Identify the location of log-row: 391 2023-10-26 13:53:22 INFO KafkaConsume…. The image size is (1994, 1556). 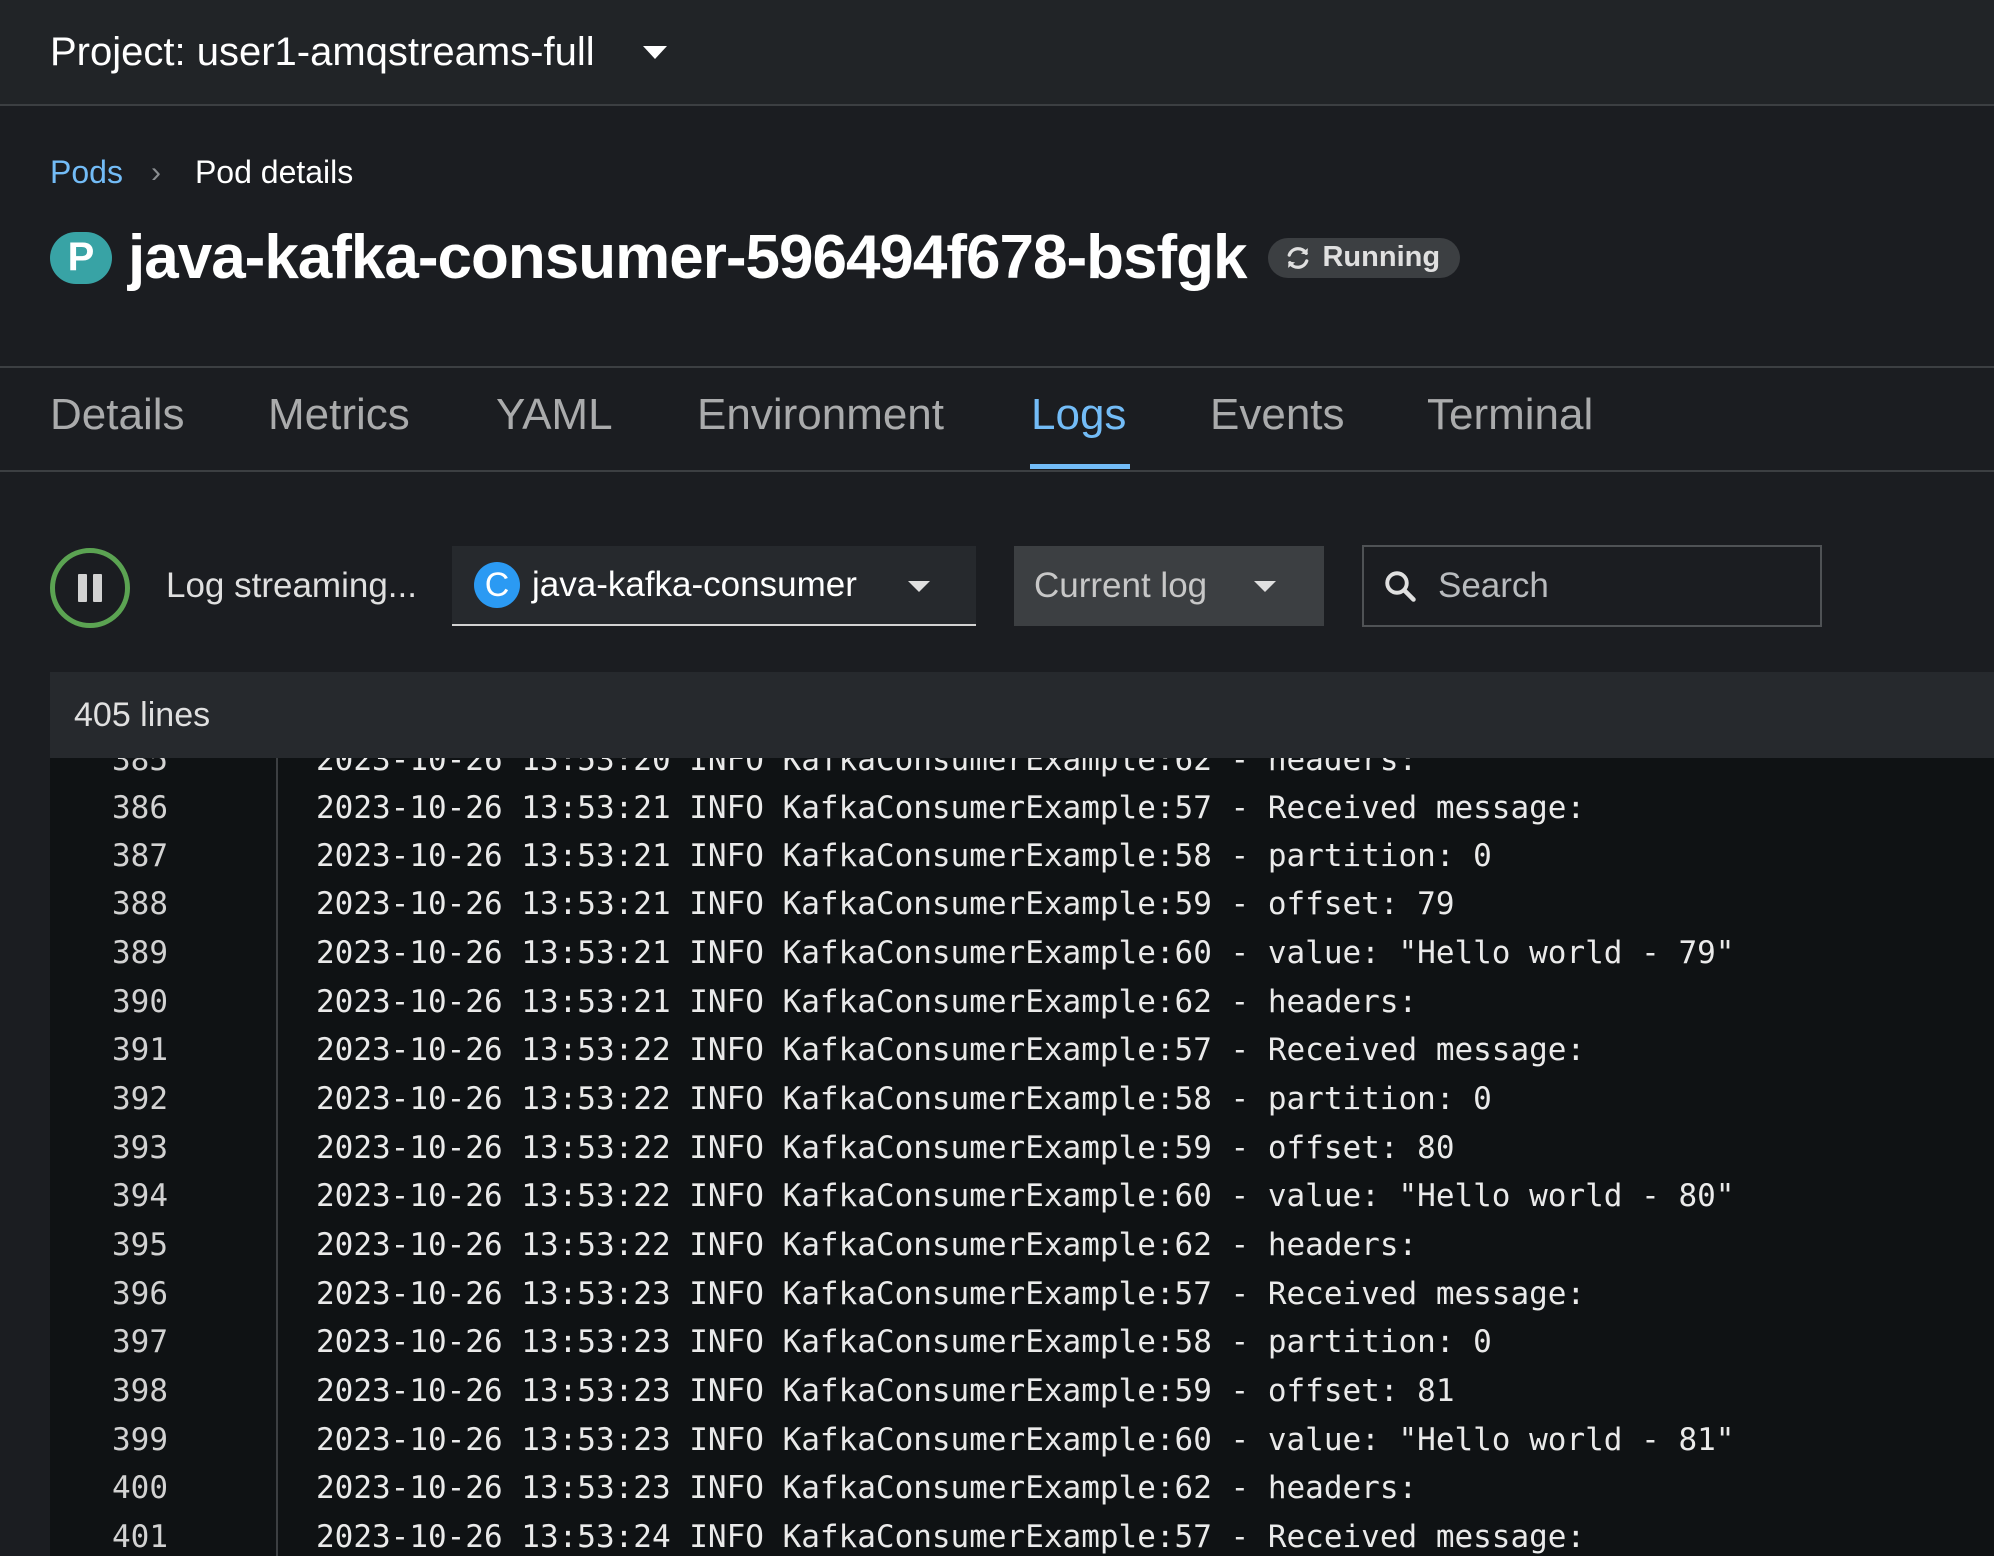
(1022, 1050).